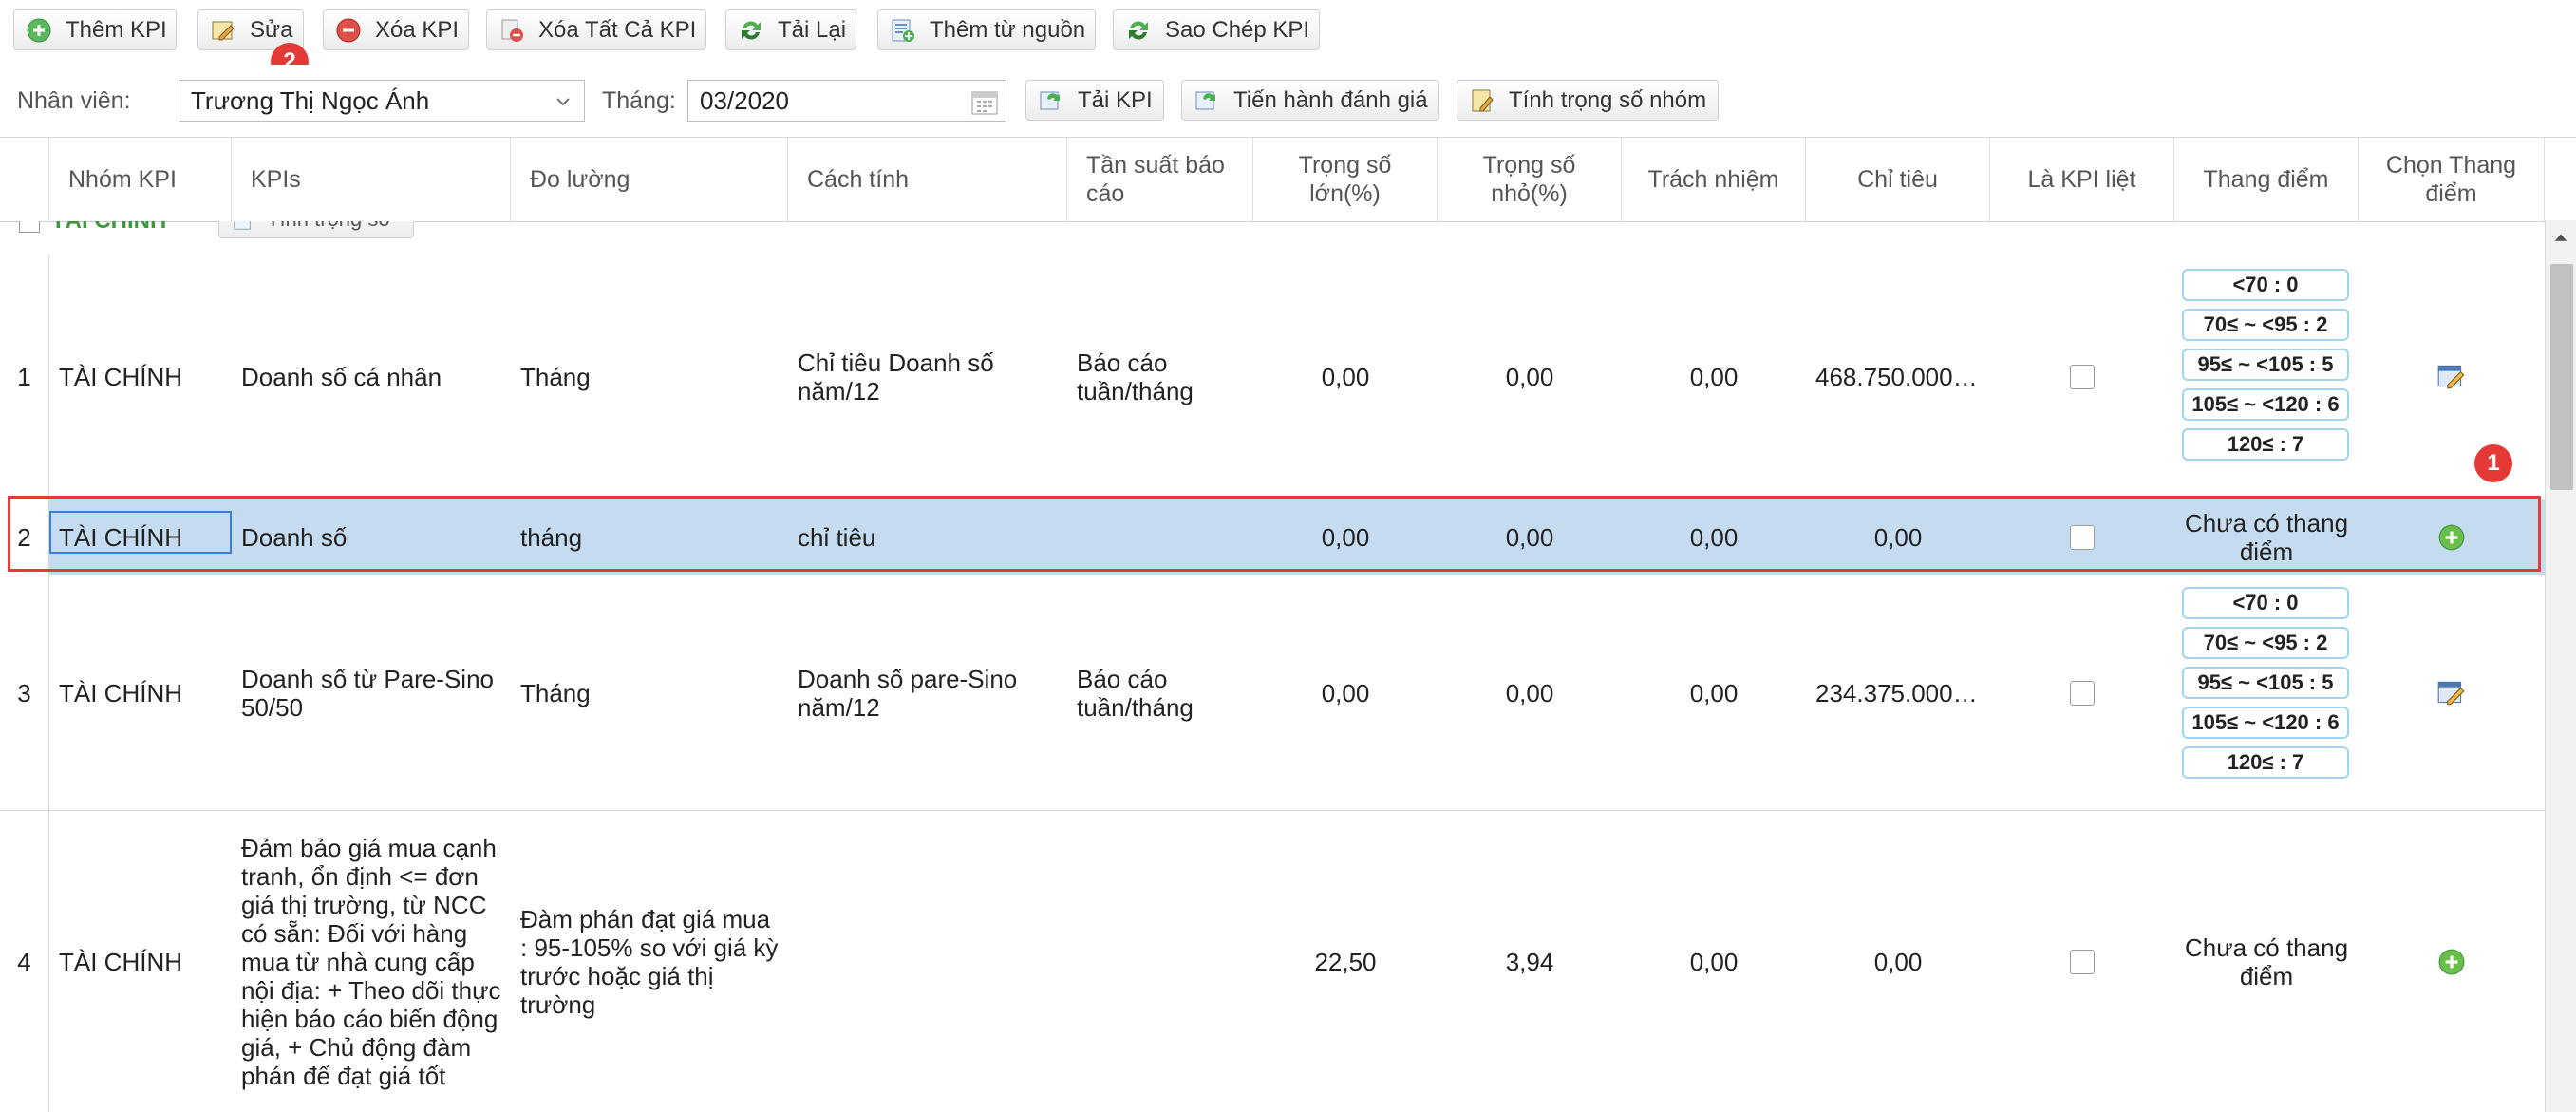  What do you see at coordinates (639, 100) in the screenshot?
I see `month-label: Tháng:` at bounding box center [639, 100].